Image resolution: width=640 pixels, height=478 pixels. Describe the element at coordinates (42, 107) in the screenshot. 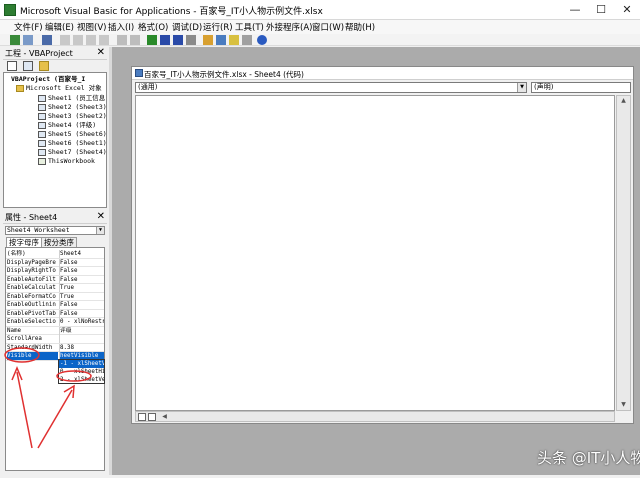

I see `sheet-icon` at that location.